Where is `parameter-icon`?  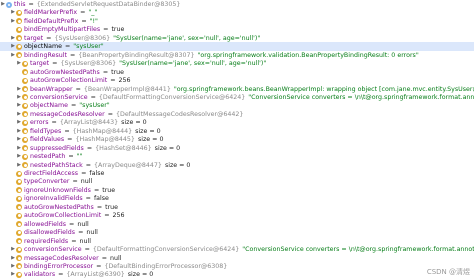 parameter-icon is located at coordinates (9, 4).